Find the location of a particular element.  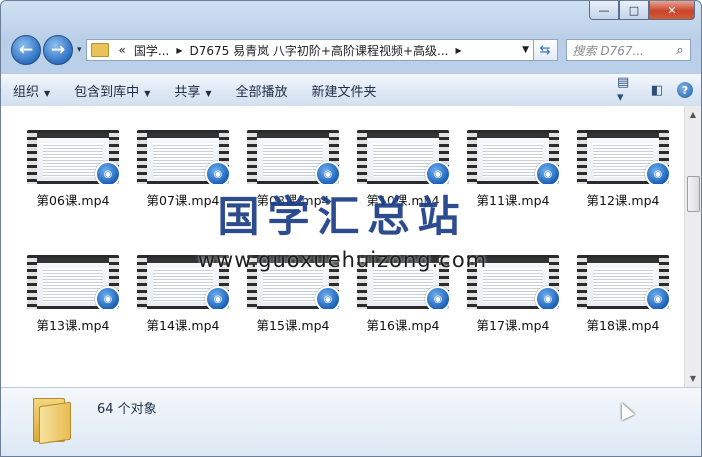

file-name: 第13课.mp4 is located at coordinates (73, 325).